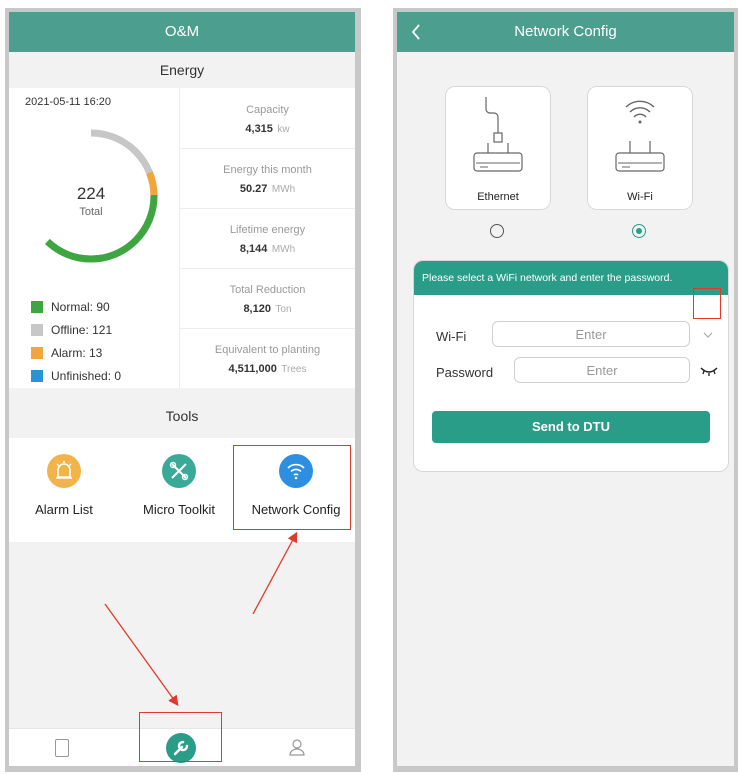 Image resolution: width=741 pixels, height=774 pixels. Describe the element at coordinates (707, 303) in the screenshot. I see `highlight-dropdown` at that location.